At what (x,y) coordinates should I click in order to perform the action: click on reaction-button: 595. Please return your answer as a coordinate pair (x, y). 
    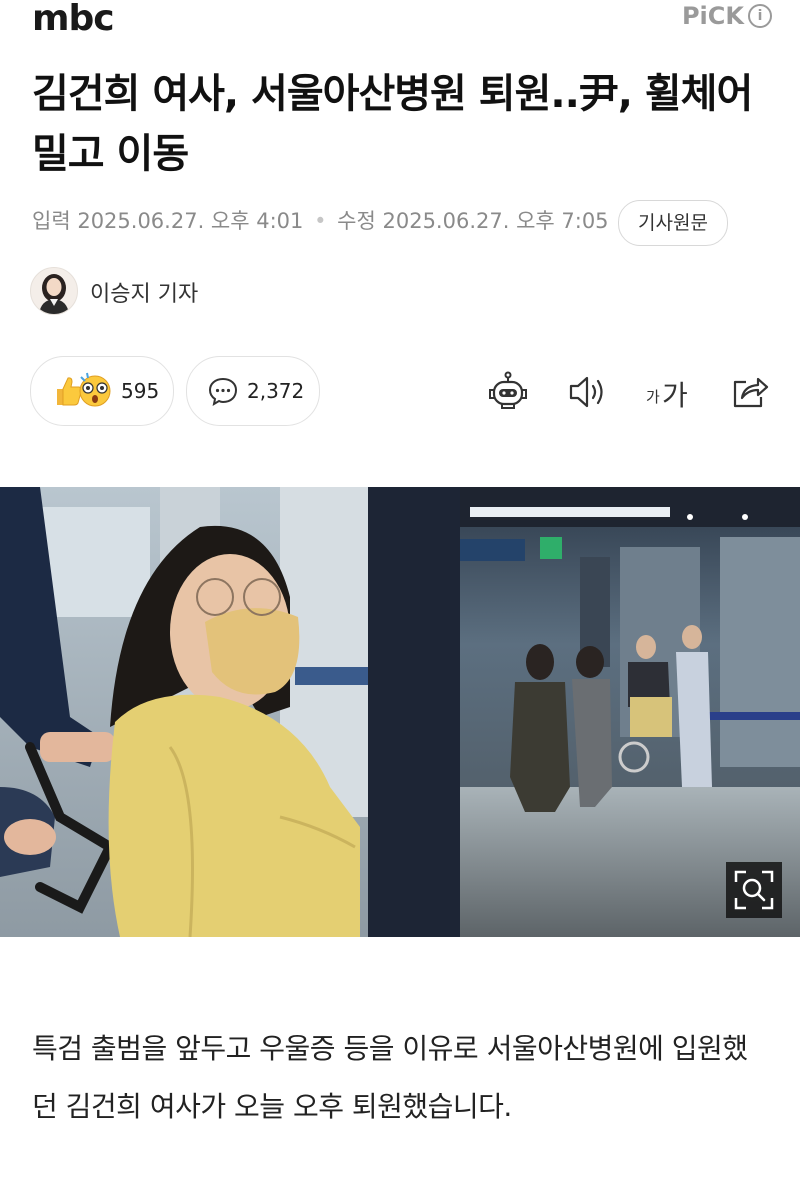
    Looking at the image, I should click on (102, 391).